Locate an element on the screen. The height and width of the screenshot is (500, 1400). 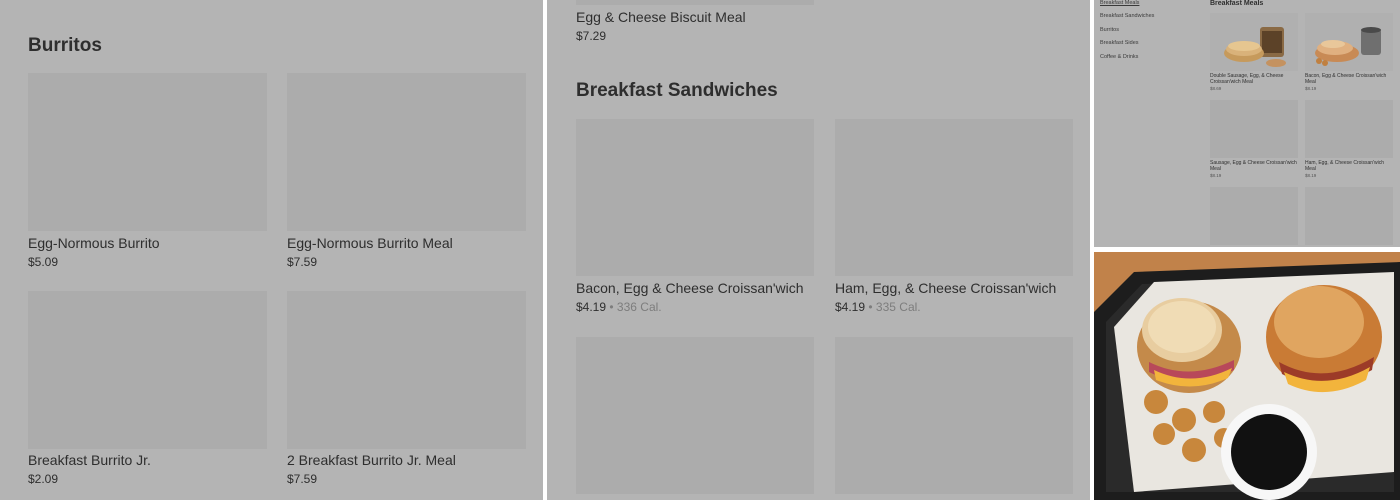
nav-item-breakfast-sandwiches: Breakfast Sandwiches is located at coordinates (1127, 16).